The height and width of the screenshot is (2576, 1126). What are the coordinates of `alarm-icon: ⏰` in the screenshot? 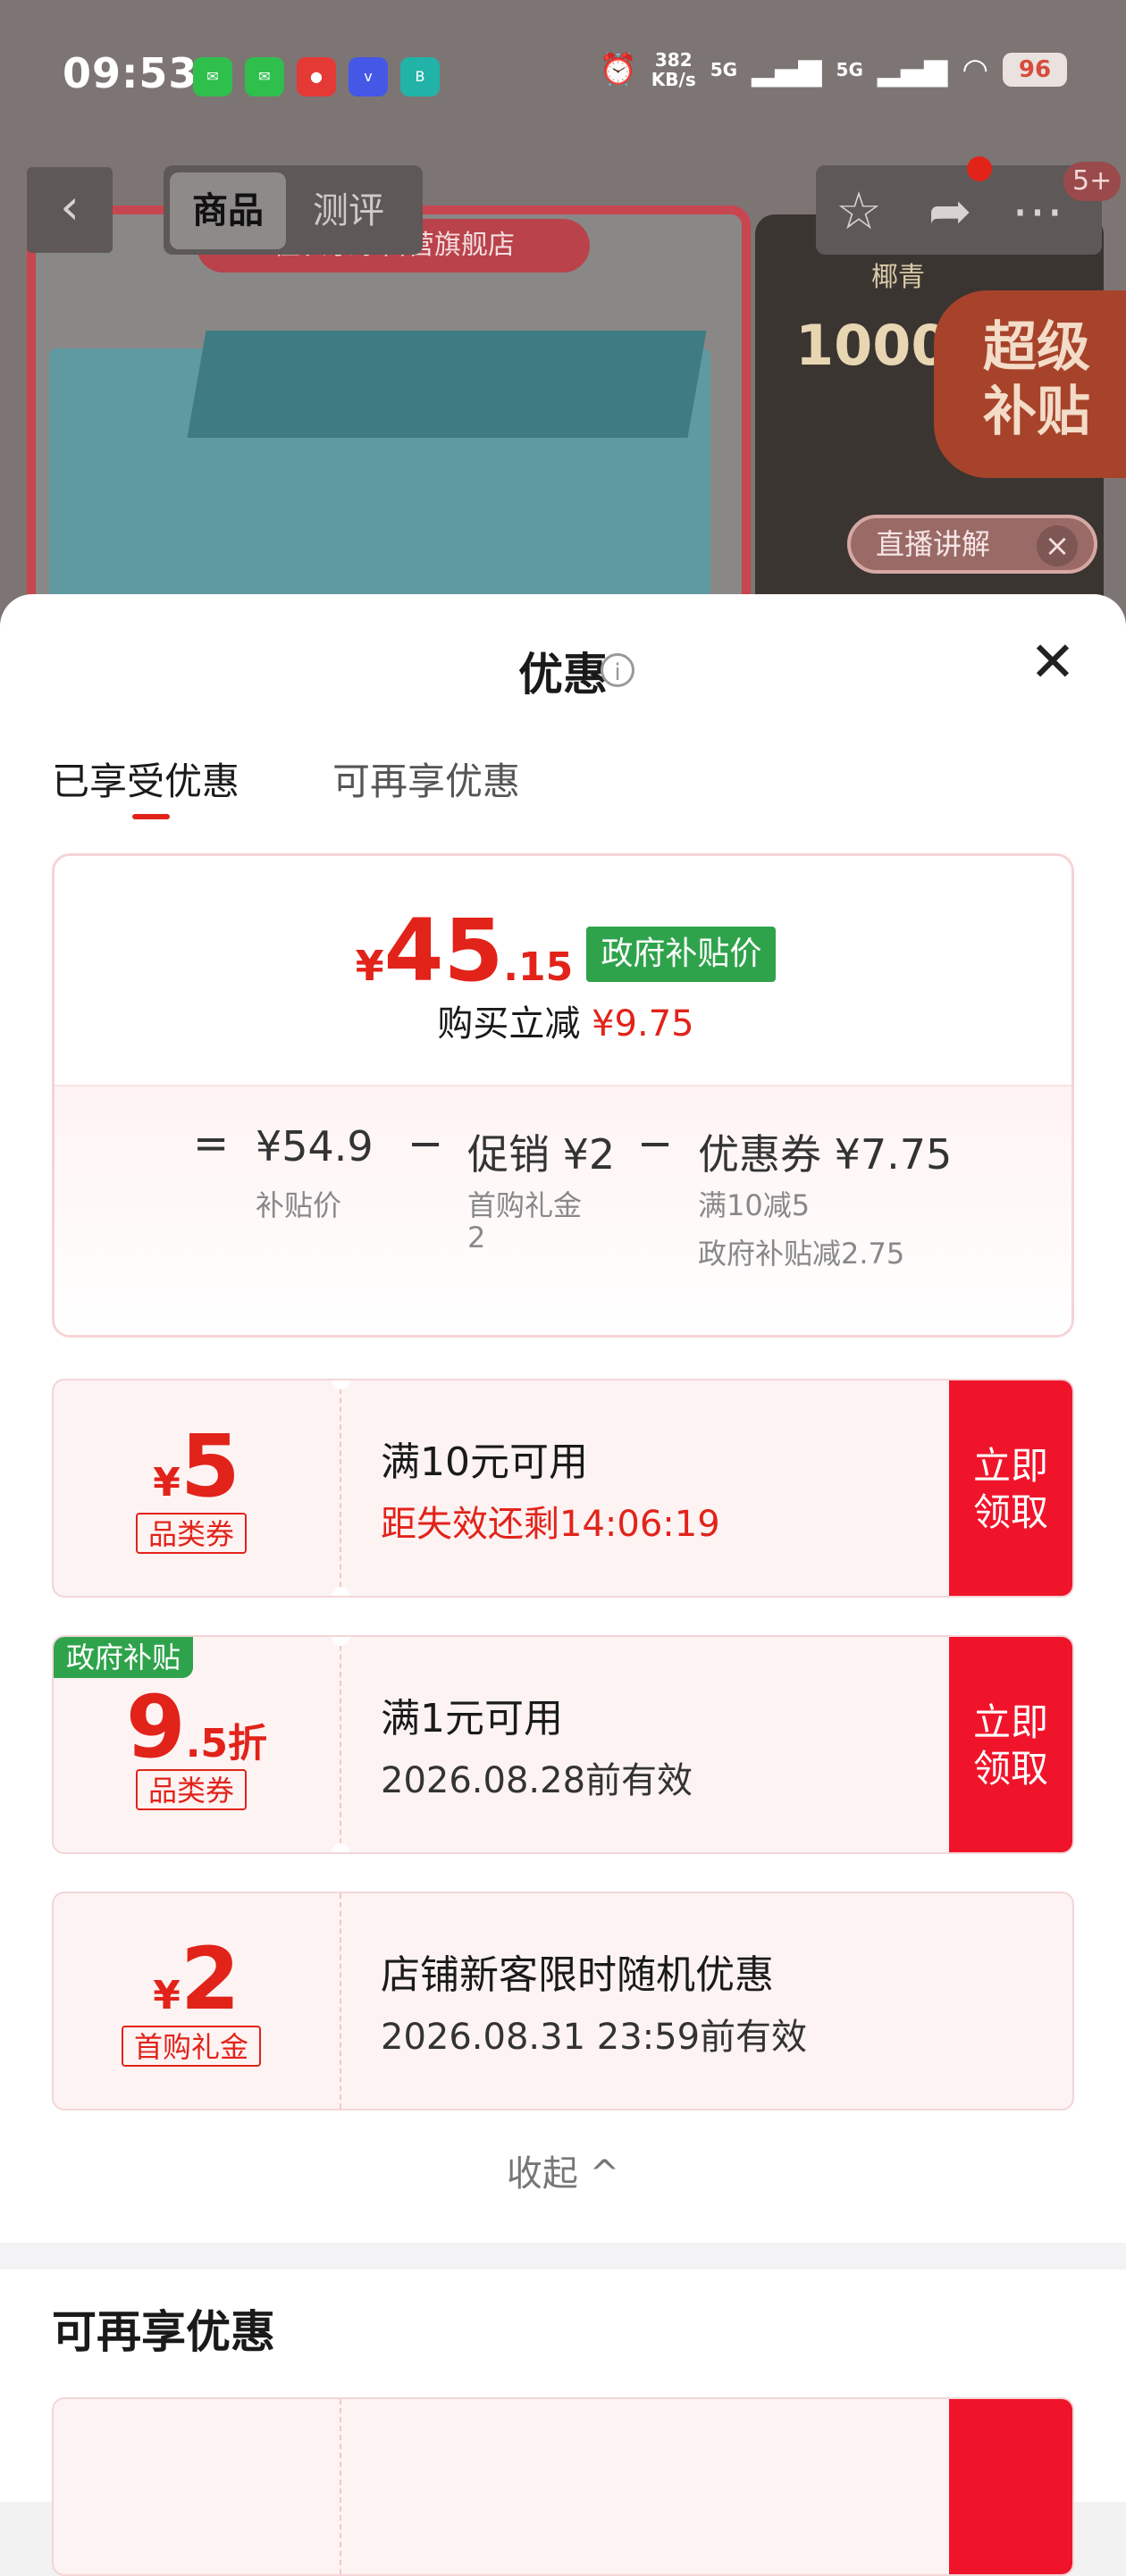 It's located at (618, 70).